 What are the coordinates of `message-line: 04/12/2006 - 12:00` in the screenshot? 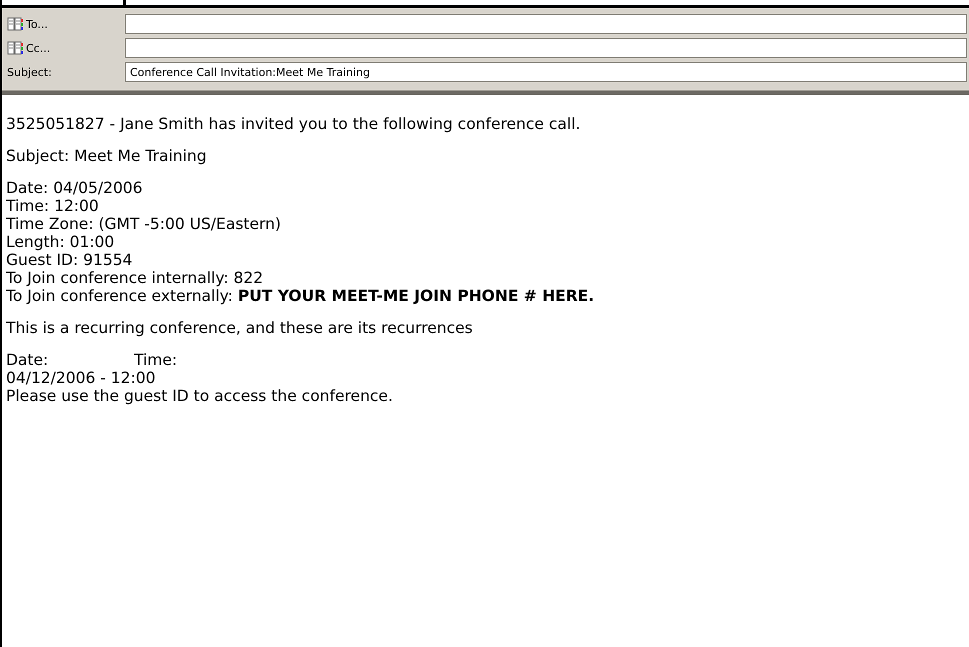 It's located at (81, 378).